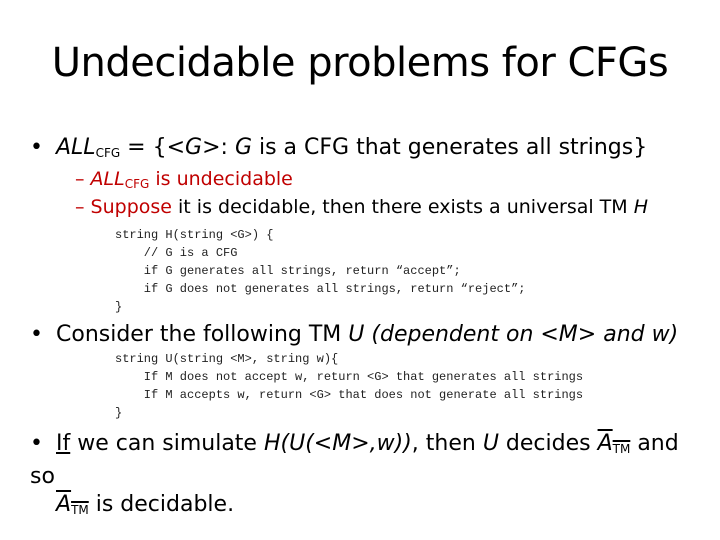 This screenshot has width=720, height=540. I want to click on text: Consider the following TM, so click(202, 334).